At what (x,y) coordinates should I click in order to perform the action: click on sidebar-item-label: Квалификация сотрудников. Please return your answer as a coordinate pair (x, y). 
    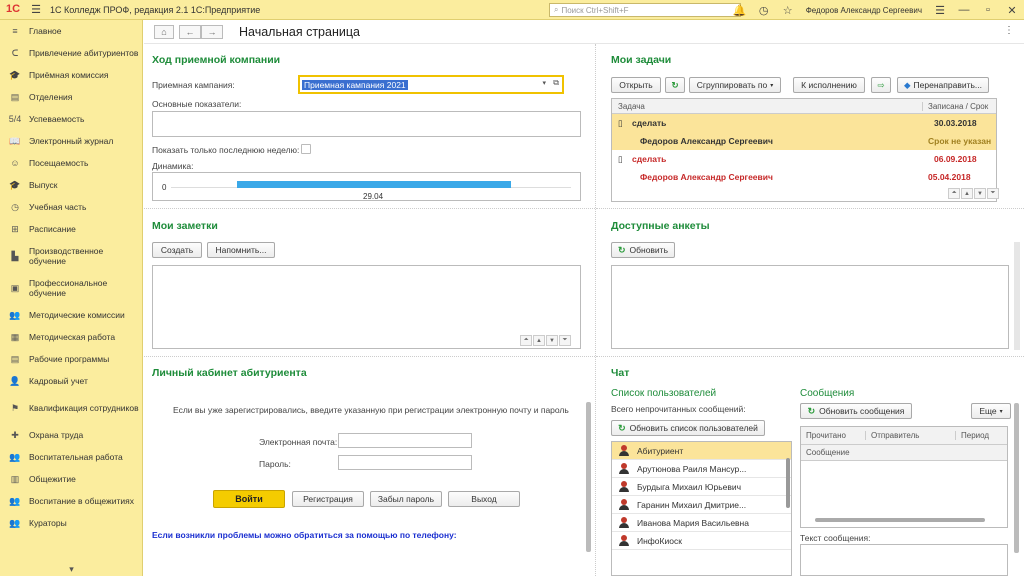
    Looking at the image, I should click on (84, 408).